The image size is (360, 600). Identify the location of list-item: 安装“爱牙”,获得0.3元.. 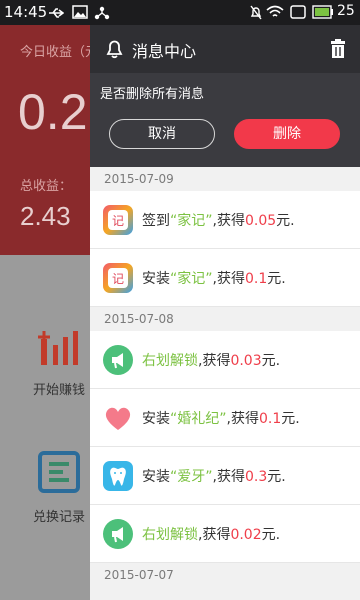
(225, 476).